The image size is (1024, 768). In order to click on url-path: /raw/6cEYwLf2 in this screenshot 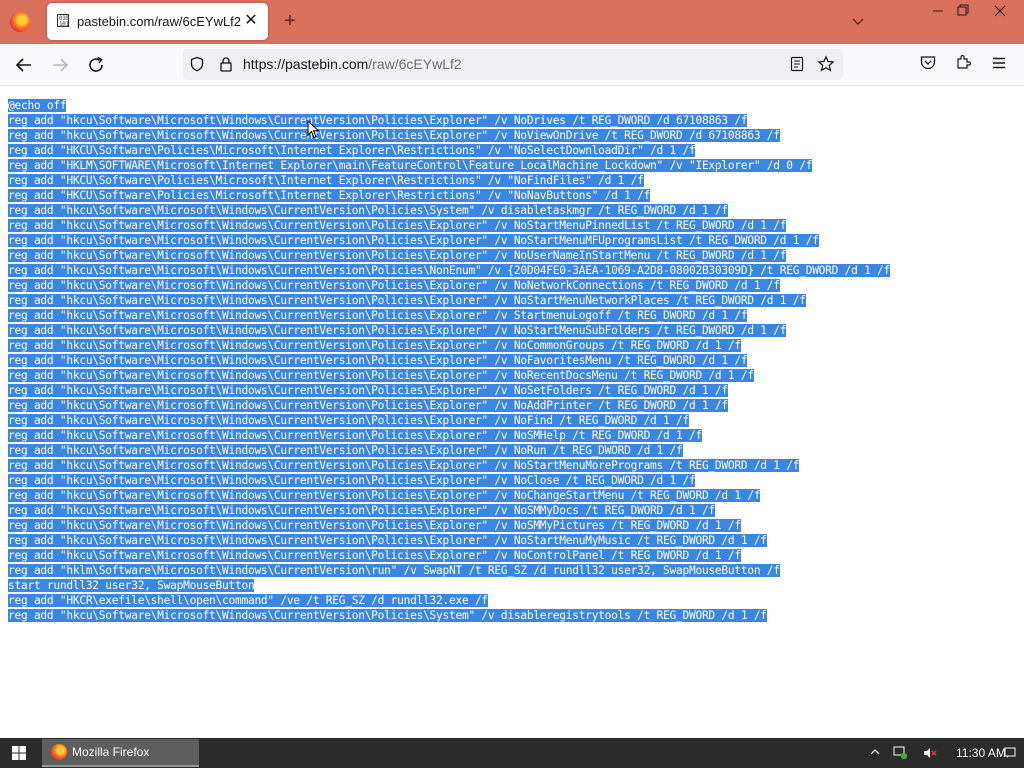, I will do `click(415, 64)`.